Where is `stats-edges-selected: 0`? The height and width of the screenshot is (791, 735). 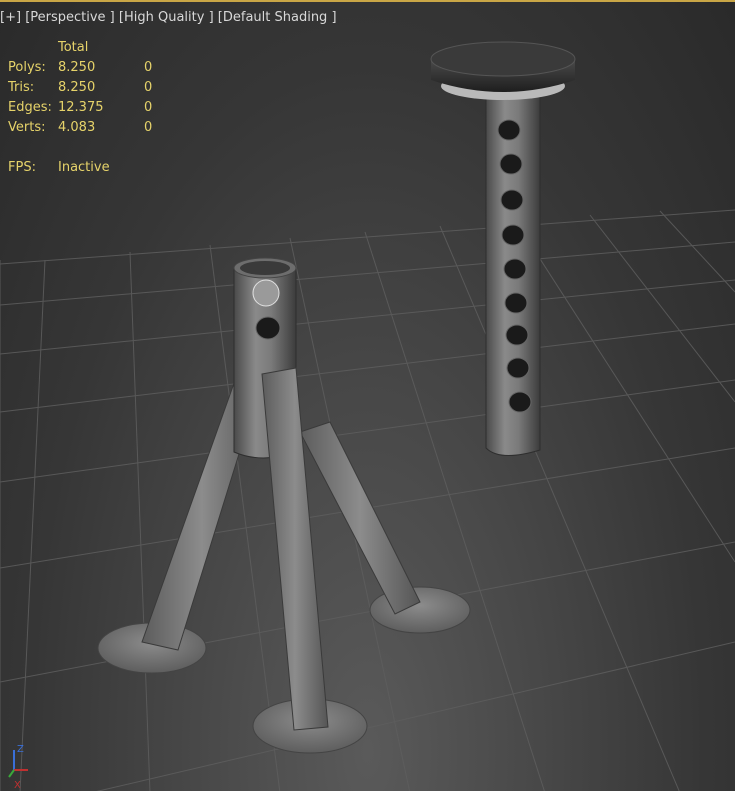
stats-edges-selected: 0 is located at coordinates (148, 107).